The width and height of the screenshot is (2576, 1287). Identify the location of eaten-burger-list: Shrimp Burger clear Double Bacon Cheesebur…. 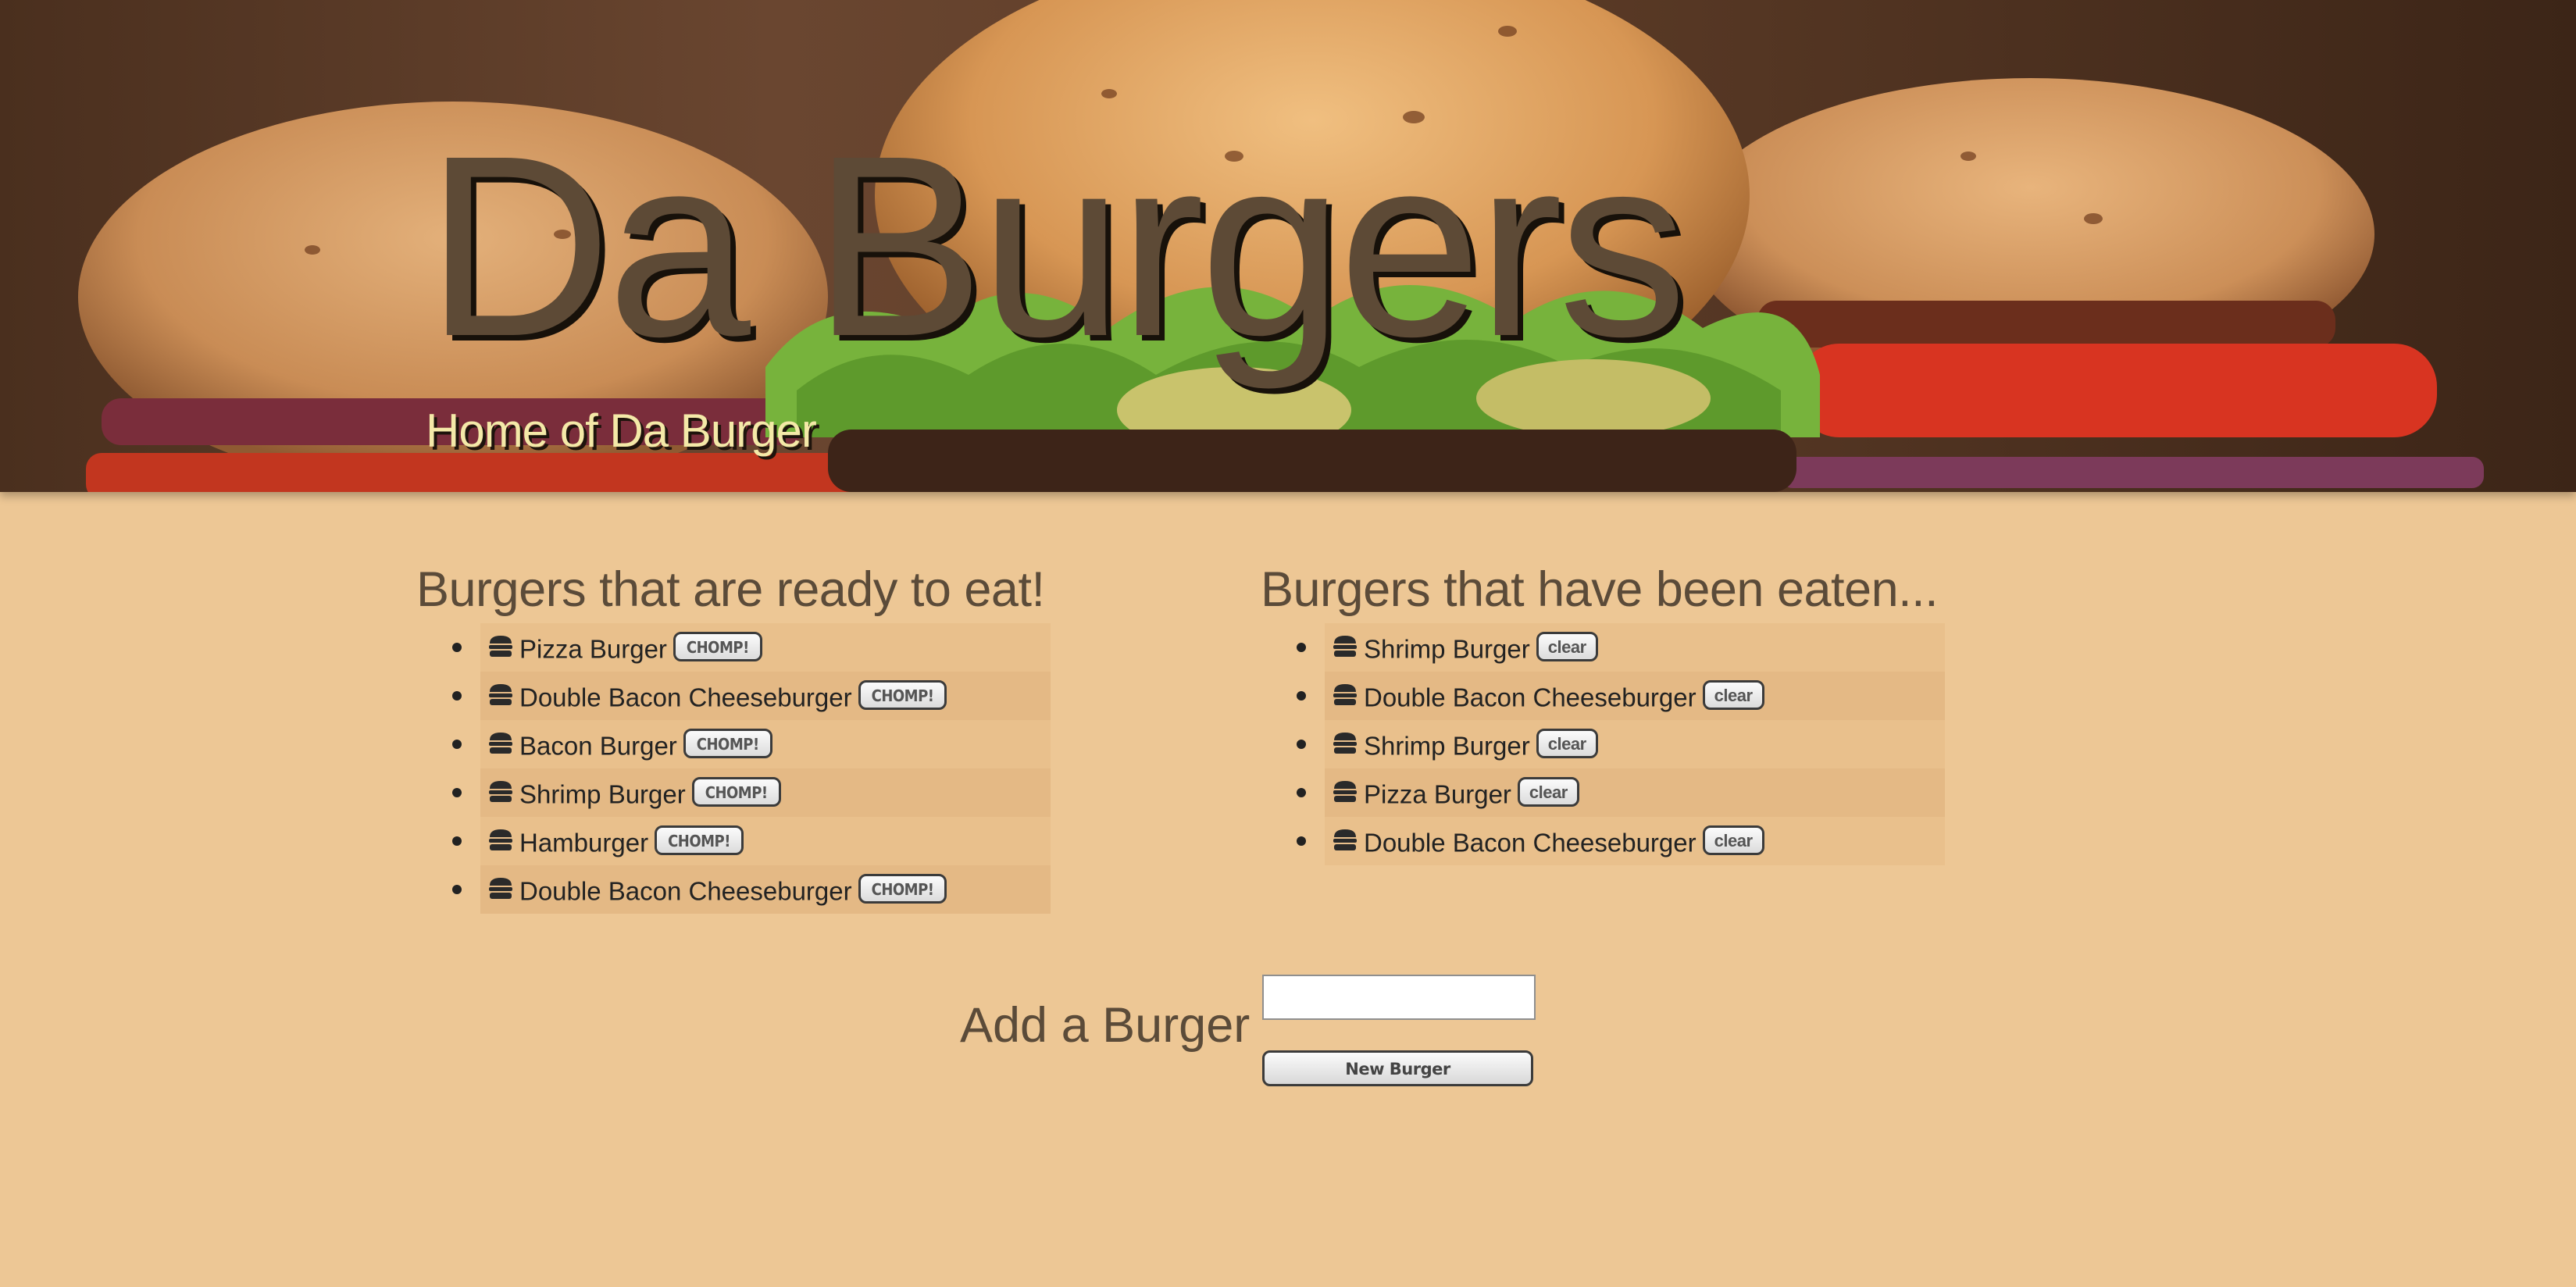
(1603, 744).